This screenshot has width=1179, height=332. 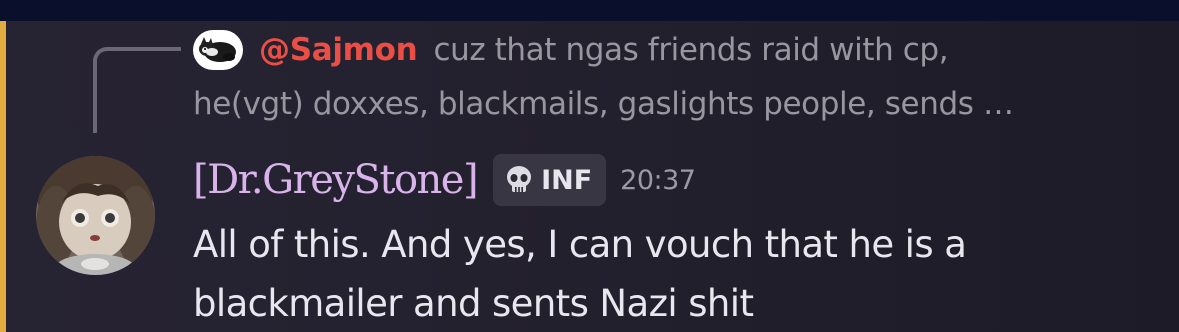 I want to click on message-header: [Dr.GreyStone] INF 20:37, so click(x=444, y=180).